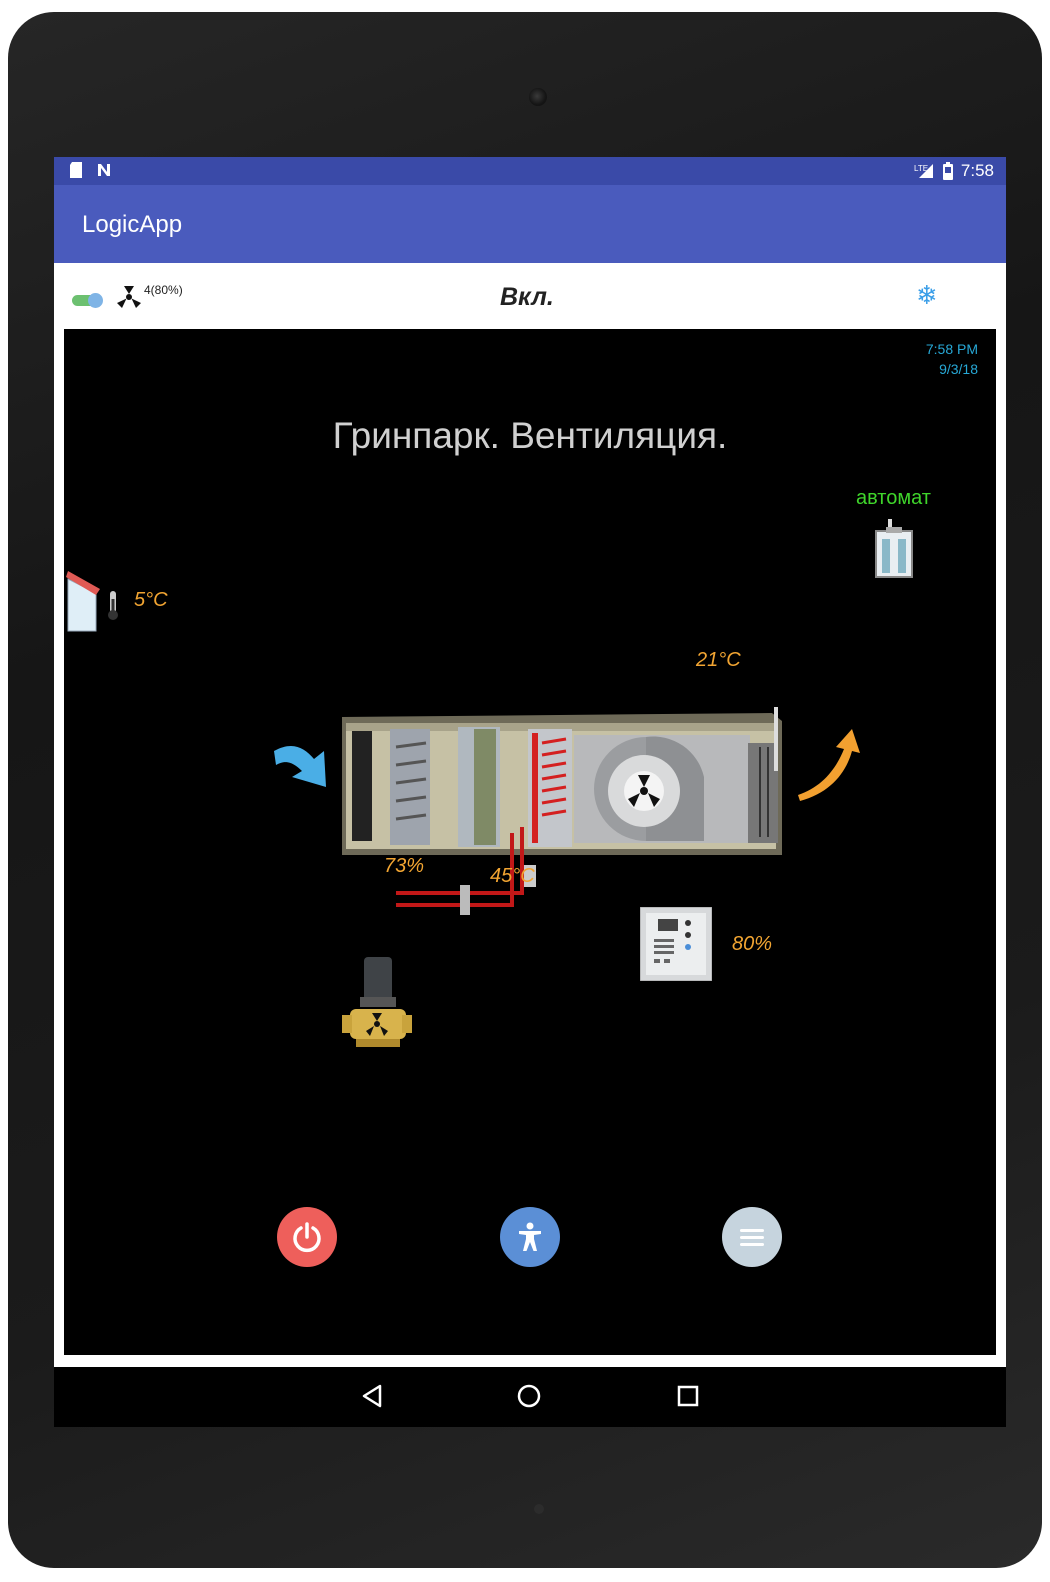 The width and height of the screenshot is (1050, 1582). I want to click on signal-icon: LTE, so click(923, 171).